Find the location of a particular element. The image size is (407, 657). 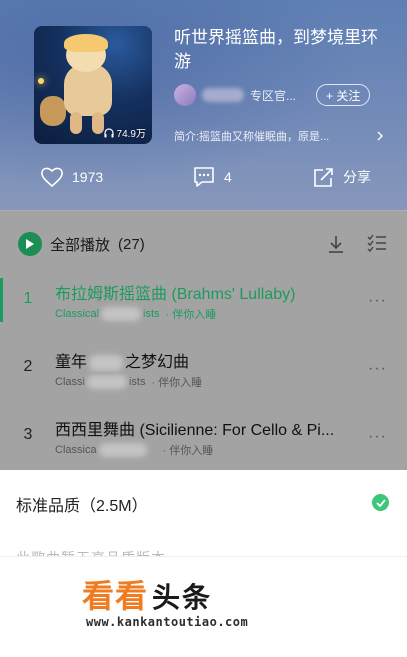

play-icon is located at coordinates (30, 244).